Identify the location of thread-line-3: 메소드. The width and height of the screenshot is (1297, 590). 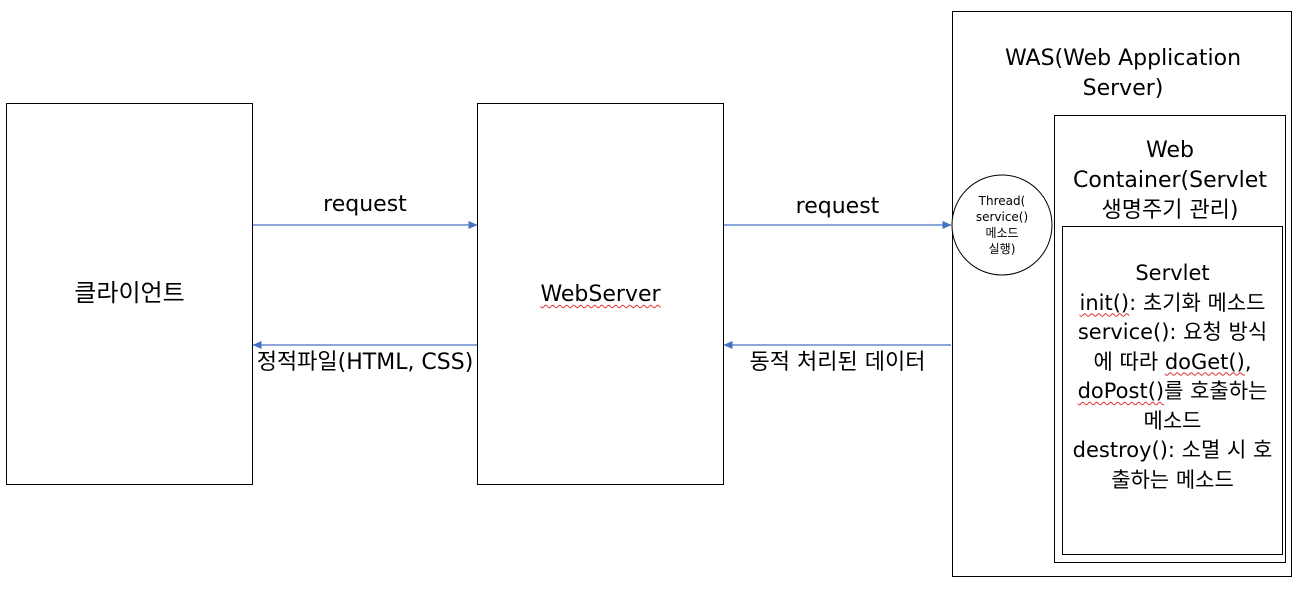
(1002, 233).